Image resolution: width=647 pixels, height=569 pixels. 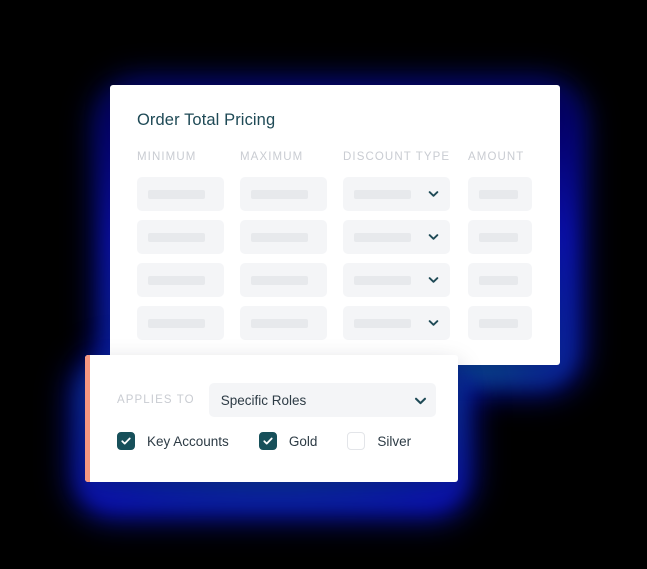 I want to click on applies-to-card: APPLIES TO Specific Roles Key Accounts G, so click(x=271, y=418).